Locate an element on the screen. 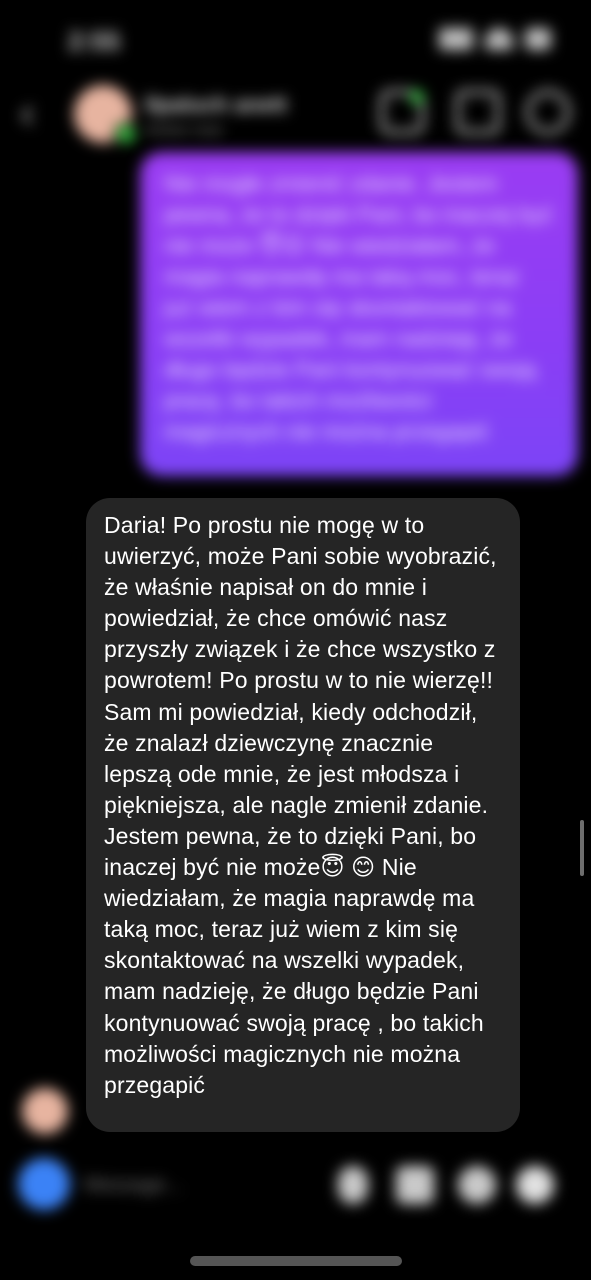 The image size is (591, 1280). chat-icon is located at coordinates (478, 112).